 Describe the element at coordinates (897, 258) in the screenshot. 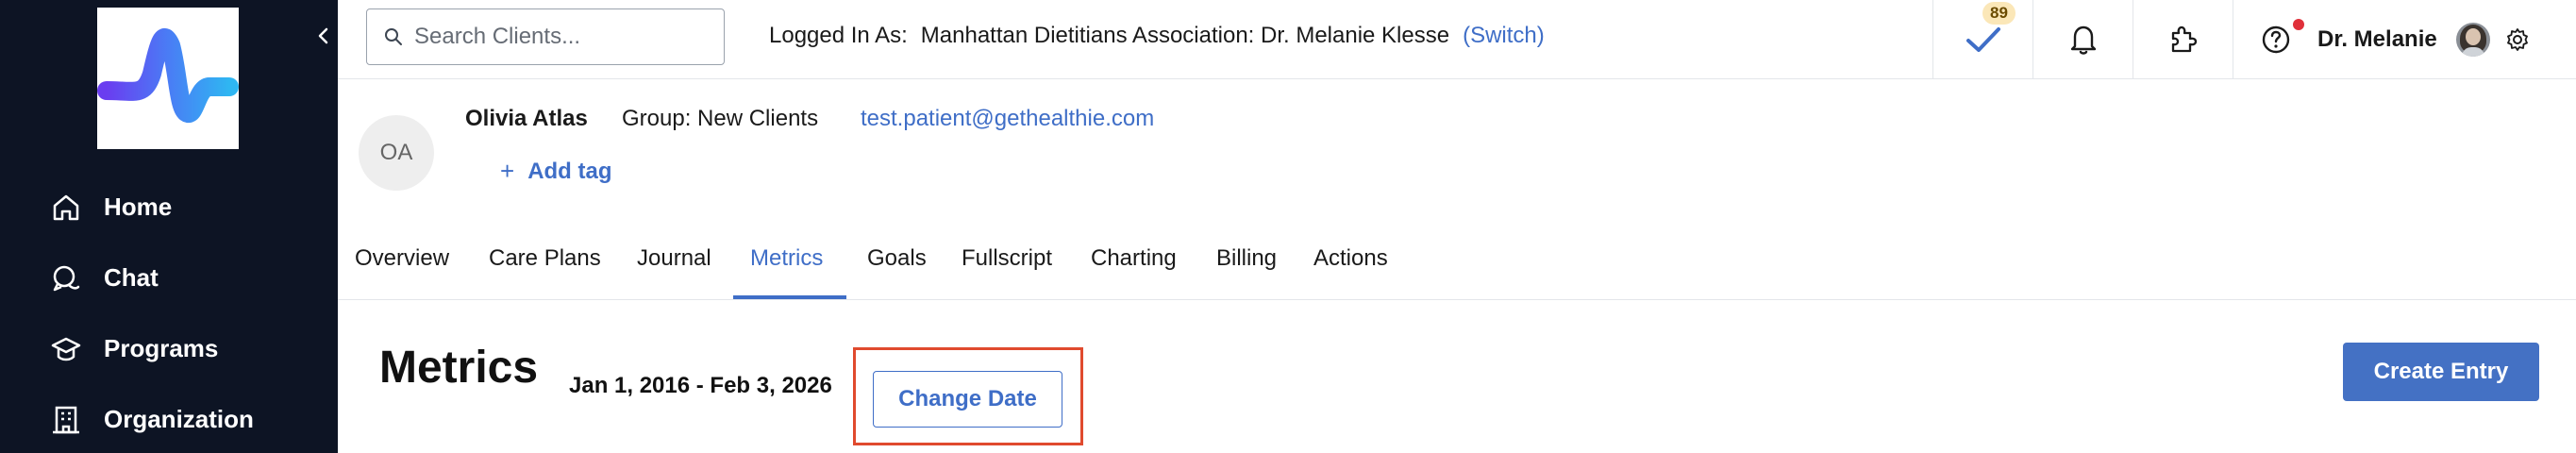

I see `tab-goals: Goals` at that location.